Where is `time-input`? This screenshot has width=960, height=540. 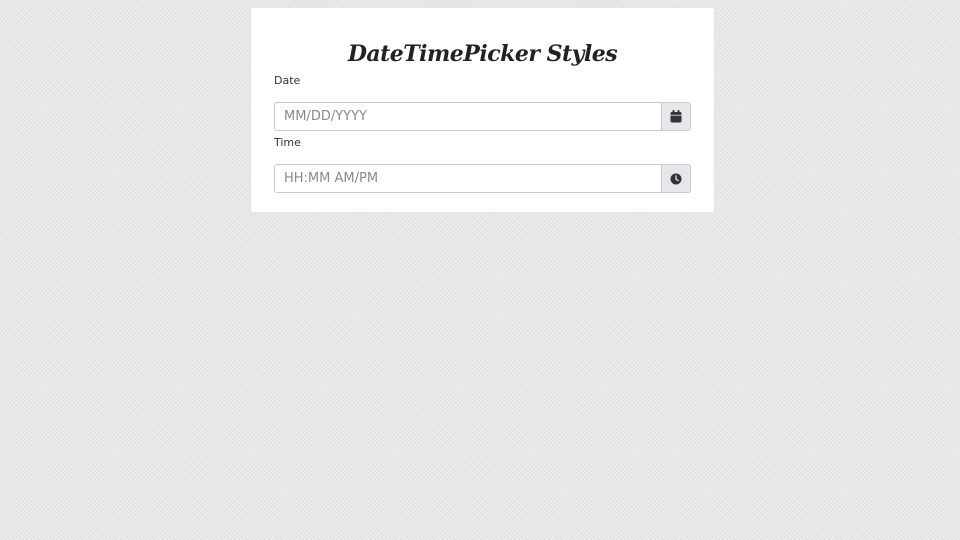
time-input is located at coordinates (467, 178).